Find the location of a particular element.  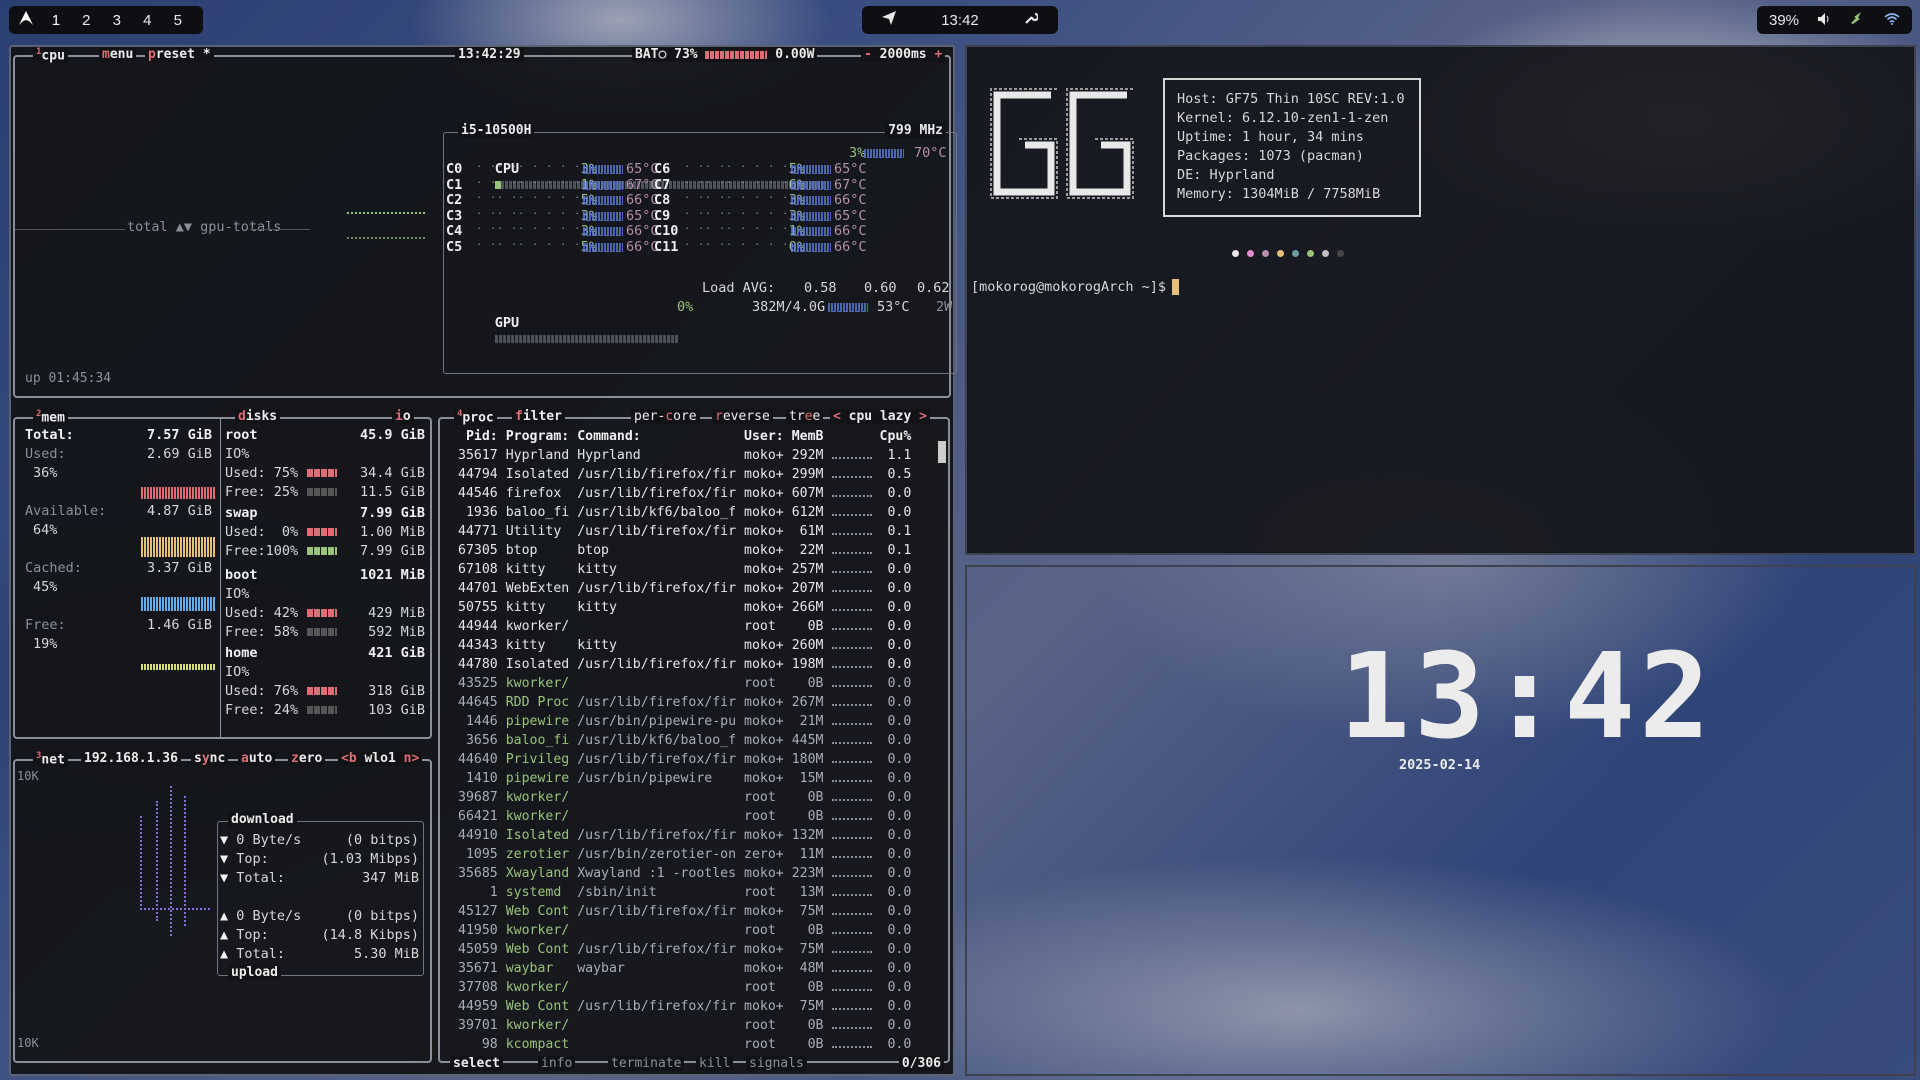

wrench-icon is located at coordinates (1032, 20).